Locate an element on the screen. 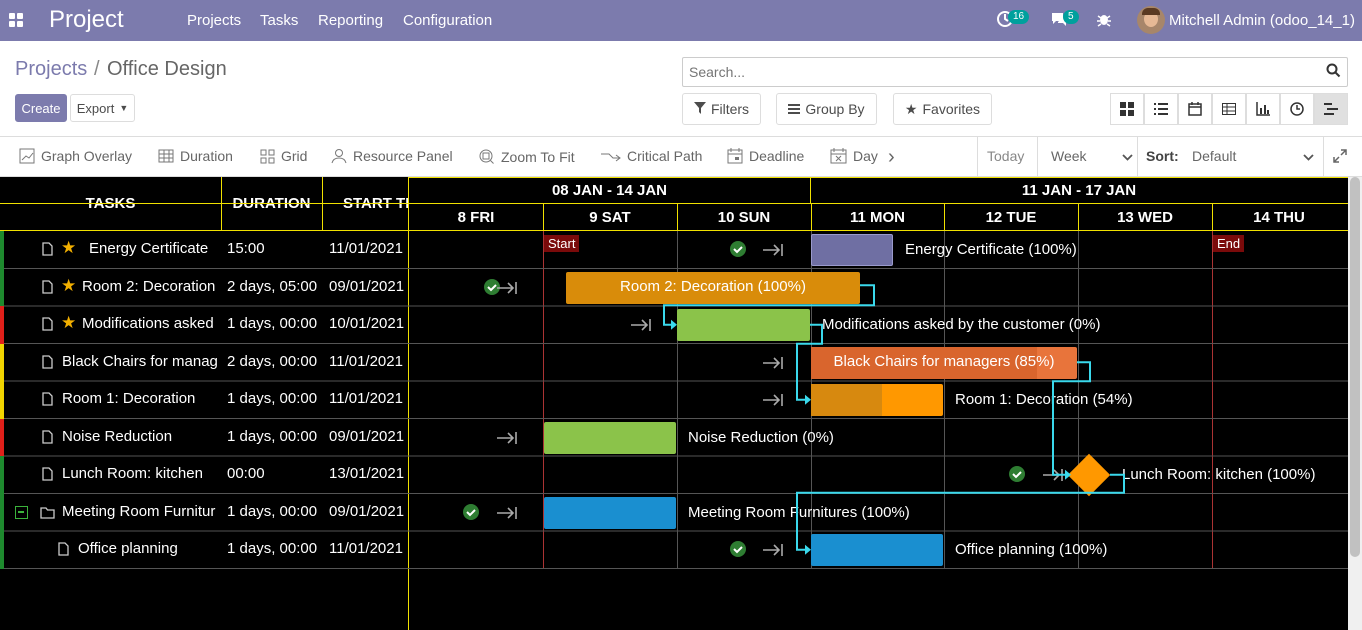 This screenshot has width=1362, height=630. kanban-view-icon is located at coordinates (1127, 109).